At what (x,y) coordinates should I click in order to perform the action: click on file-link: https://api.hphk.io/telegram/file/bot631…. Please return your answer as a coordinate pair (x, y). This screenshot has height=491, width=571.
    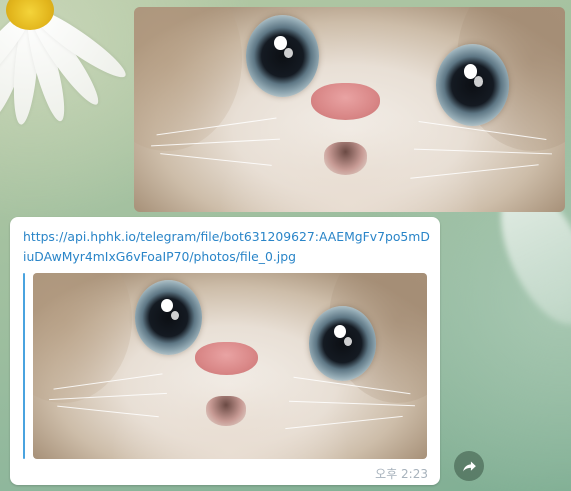
    Looking at the image, I should click on (228, 247).